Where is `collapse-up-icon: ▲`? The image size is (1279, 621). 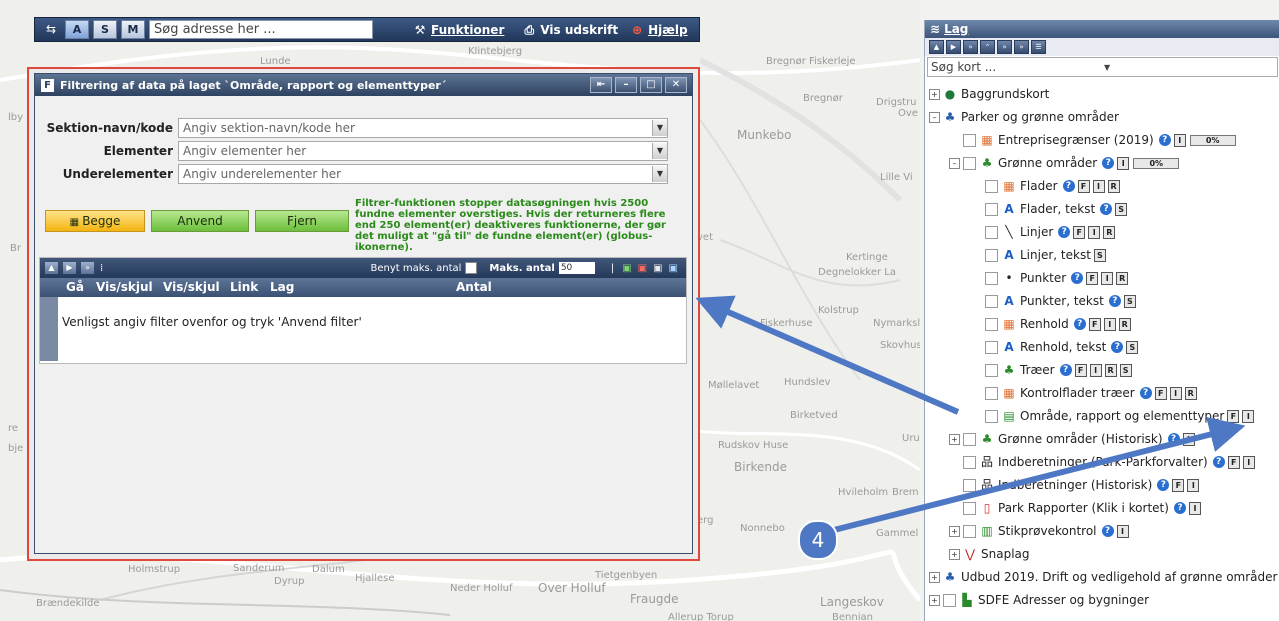 collapse-up-icon: ▲ is located at coordinates (936, 47).